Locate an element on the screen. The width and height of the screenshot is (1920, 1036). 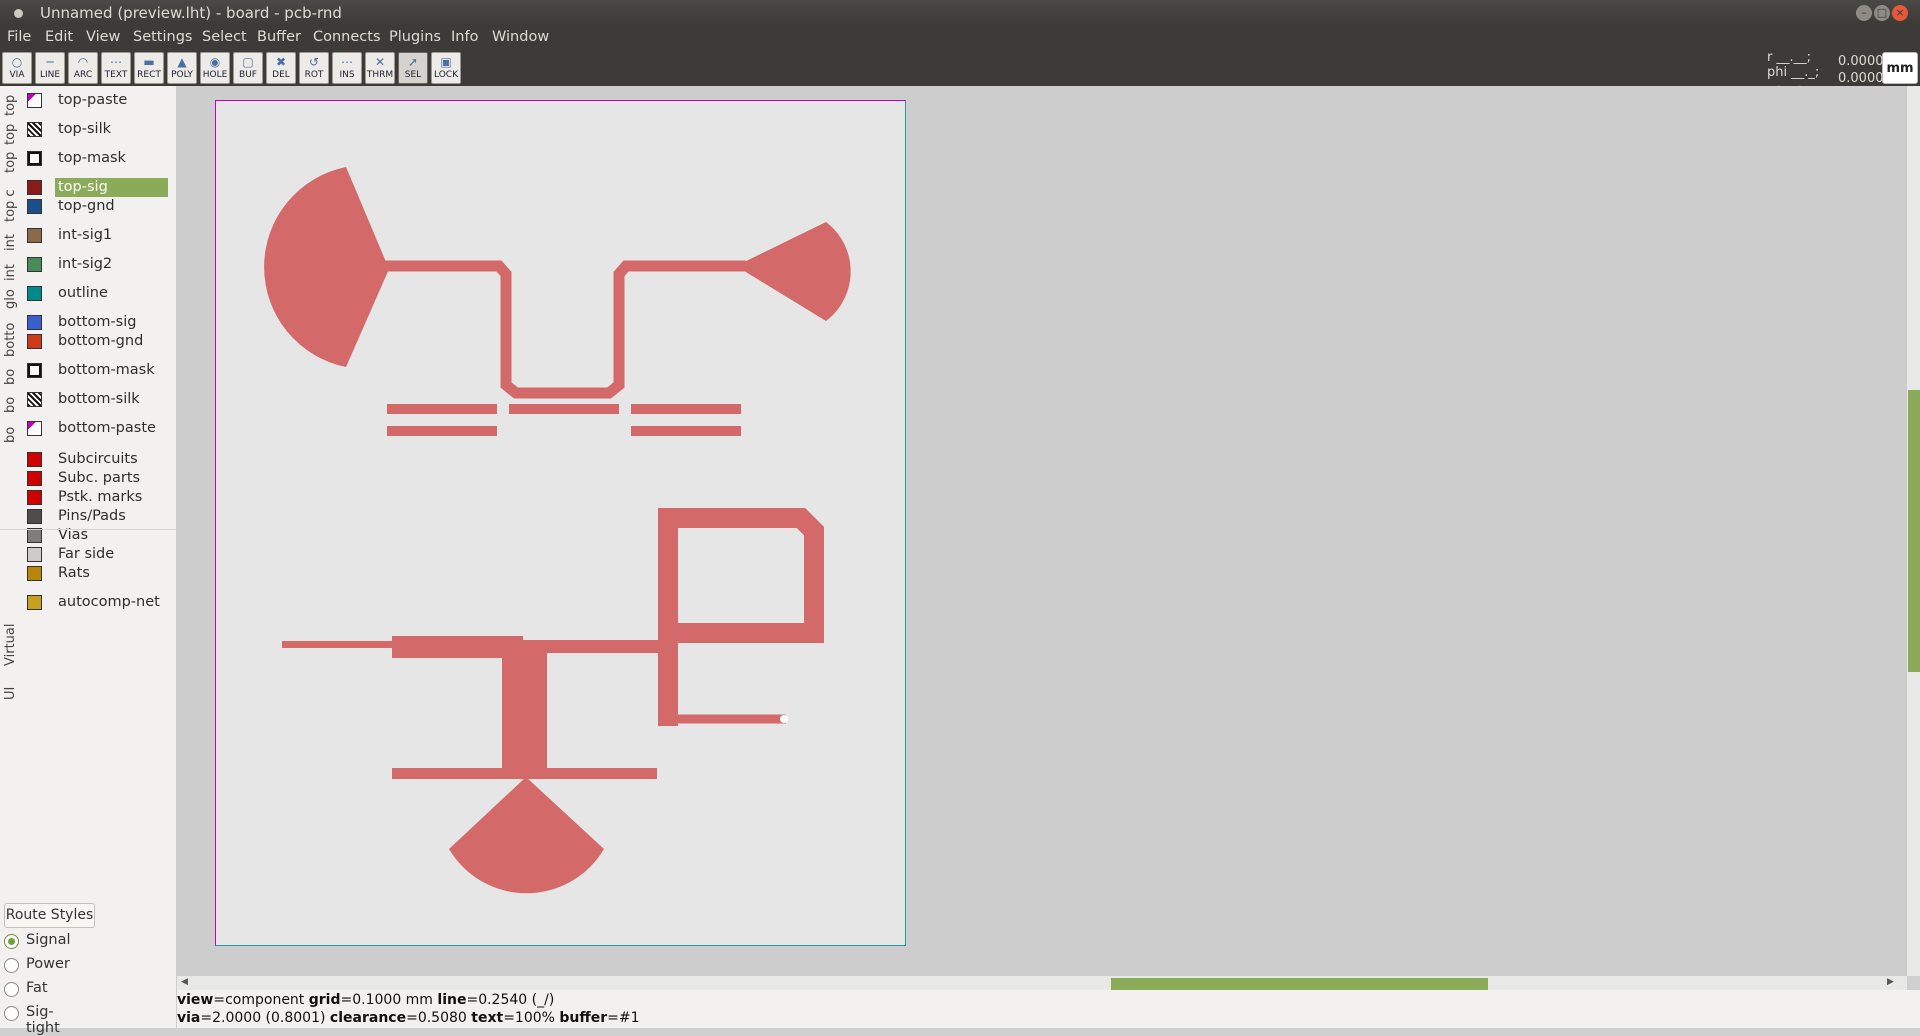
menu-plugins: Plugins is located at coordinates (415, 37).